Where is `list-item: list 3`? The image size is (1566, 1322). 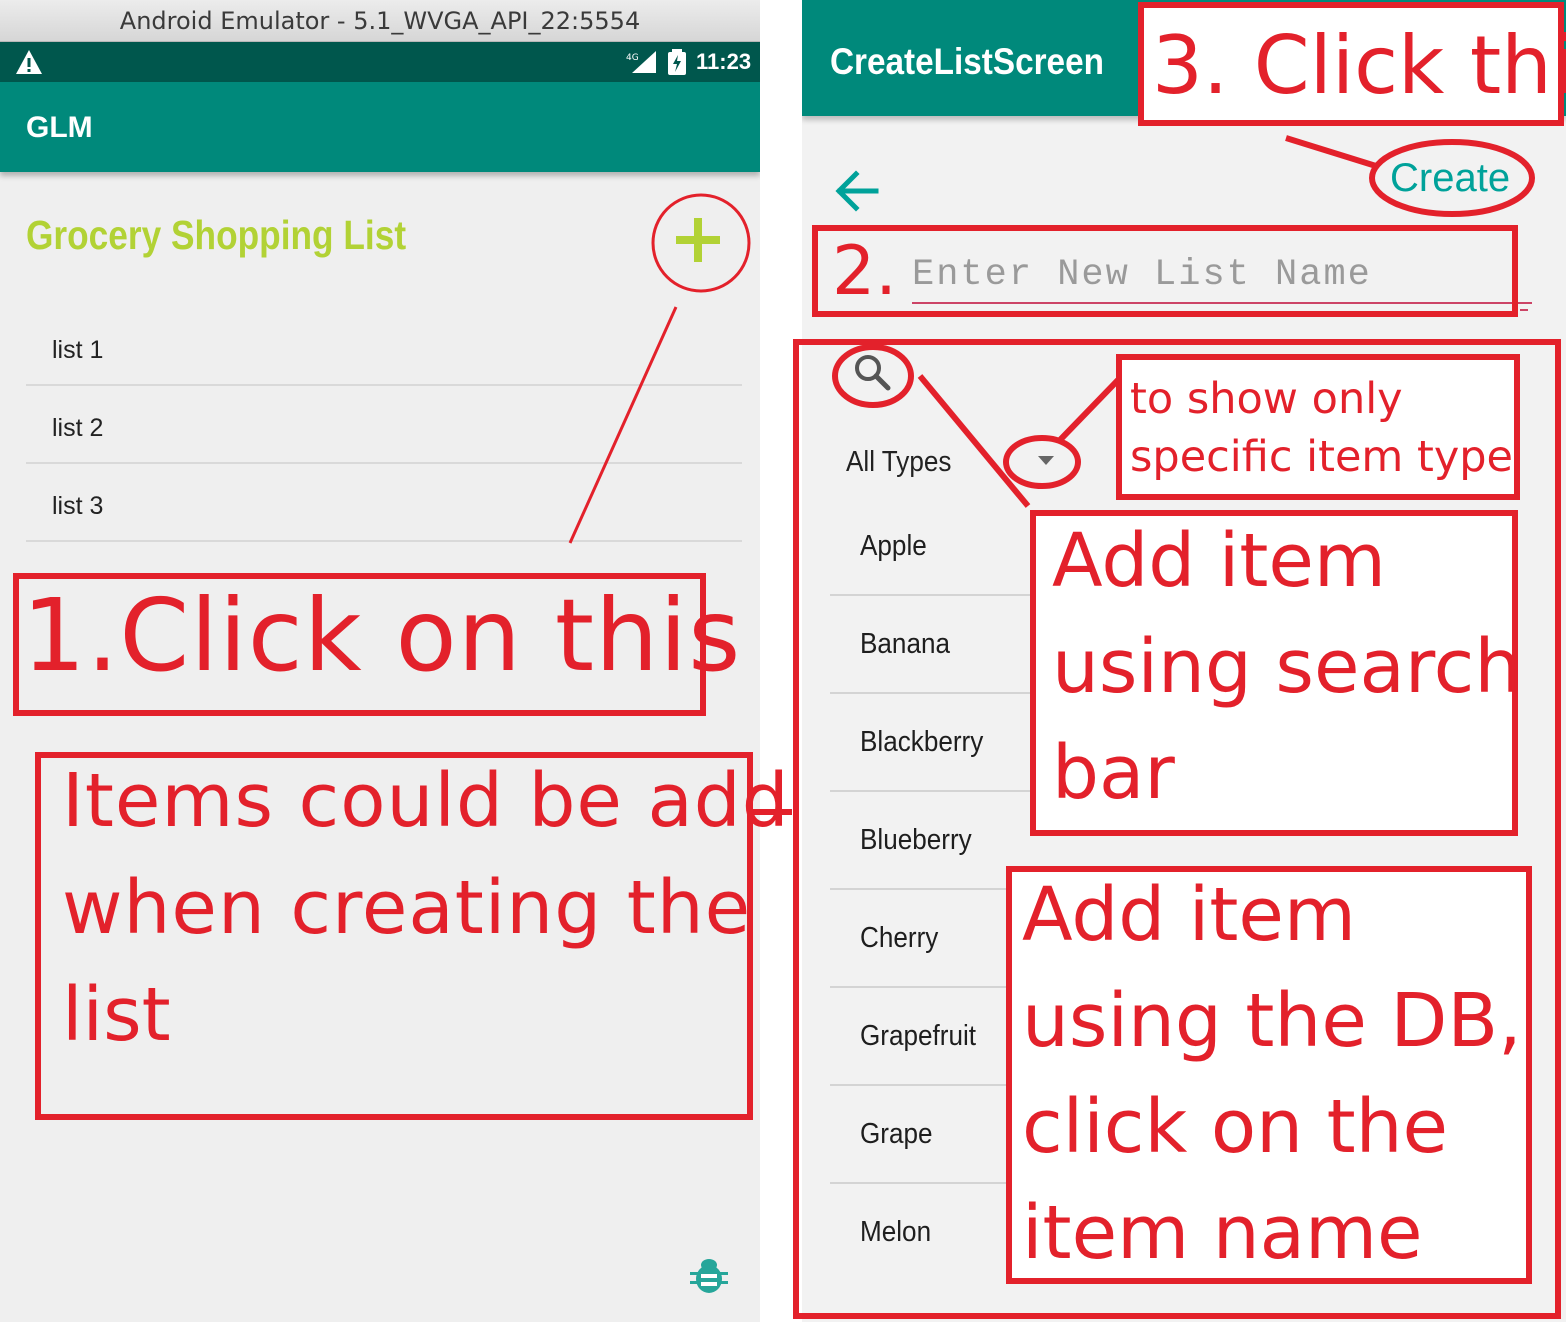
list-item: list 3 is located at coordinates (384, 503).